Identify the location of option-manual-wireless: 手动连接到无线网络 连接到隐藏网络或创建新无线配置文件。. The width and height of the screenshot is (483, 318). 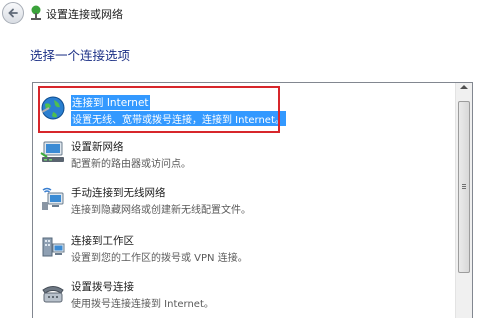
(244, 201).